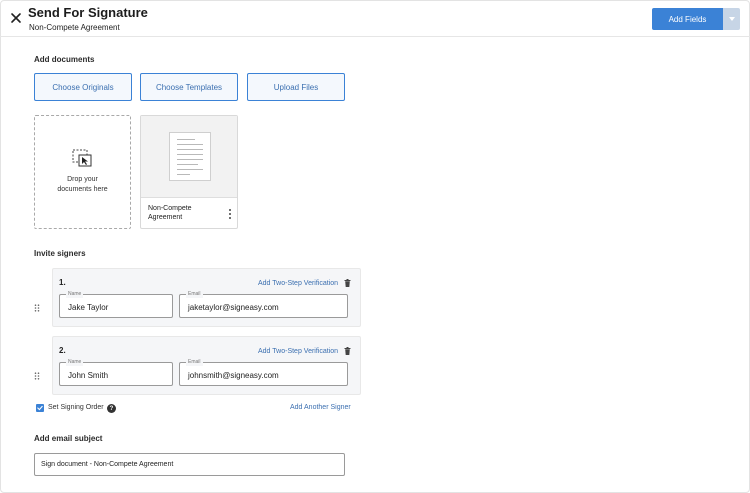 This screenshot has height=493, width=750. Describe the element at coordinates (189, 87) in the screenshot. I see `choose-templates-button: Choose Templates` at that location.